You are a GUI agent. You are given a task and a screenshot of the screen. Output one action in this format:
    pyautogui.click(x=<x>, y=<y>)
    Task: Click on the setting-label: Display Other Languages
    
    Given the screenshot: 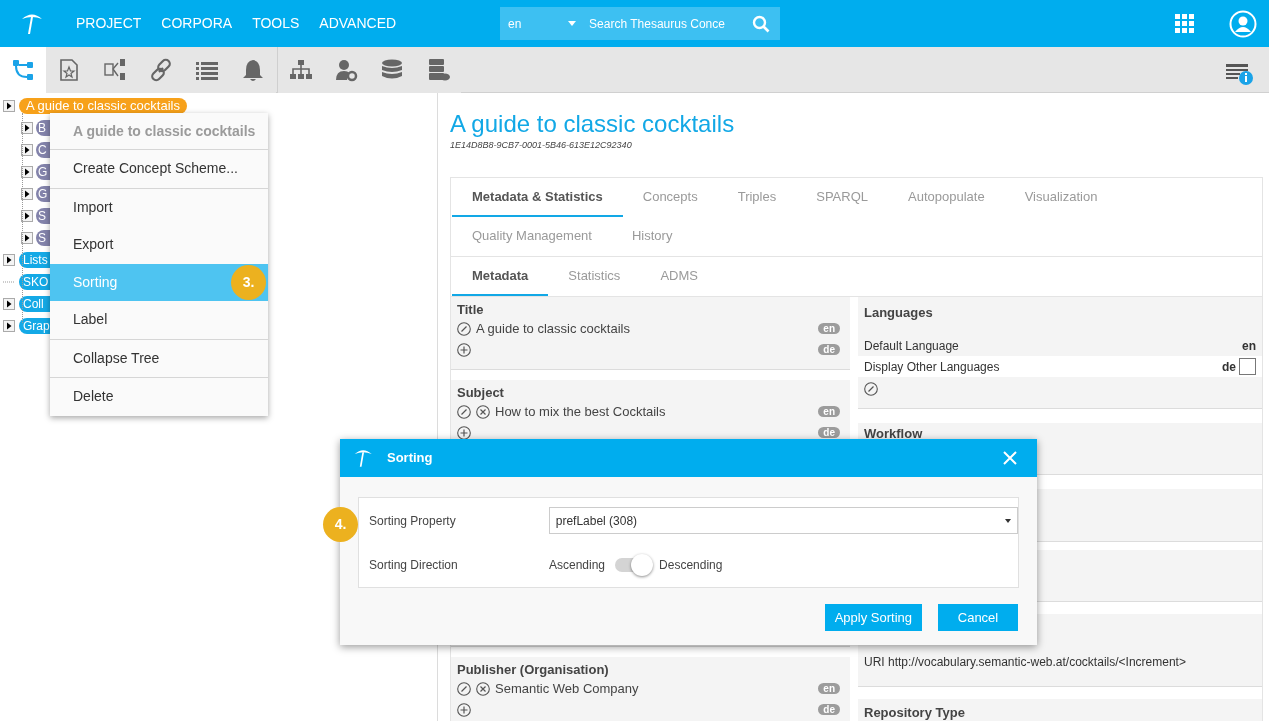 What is the action you would take?
    pyautogui.click(x=932, y=367)
    